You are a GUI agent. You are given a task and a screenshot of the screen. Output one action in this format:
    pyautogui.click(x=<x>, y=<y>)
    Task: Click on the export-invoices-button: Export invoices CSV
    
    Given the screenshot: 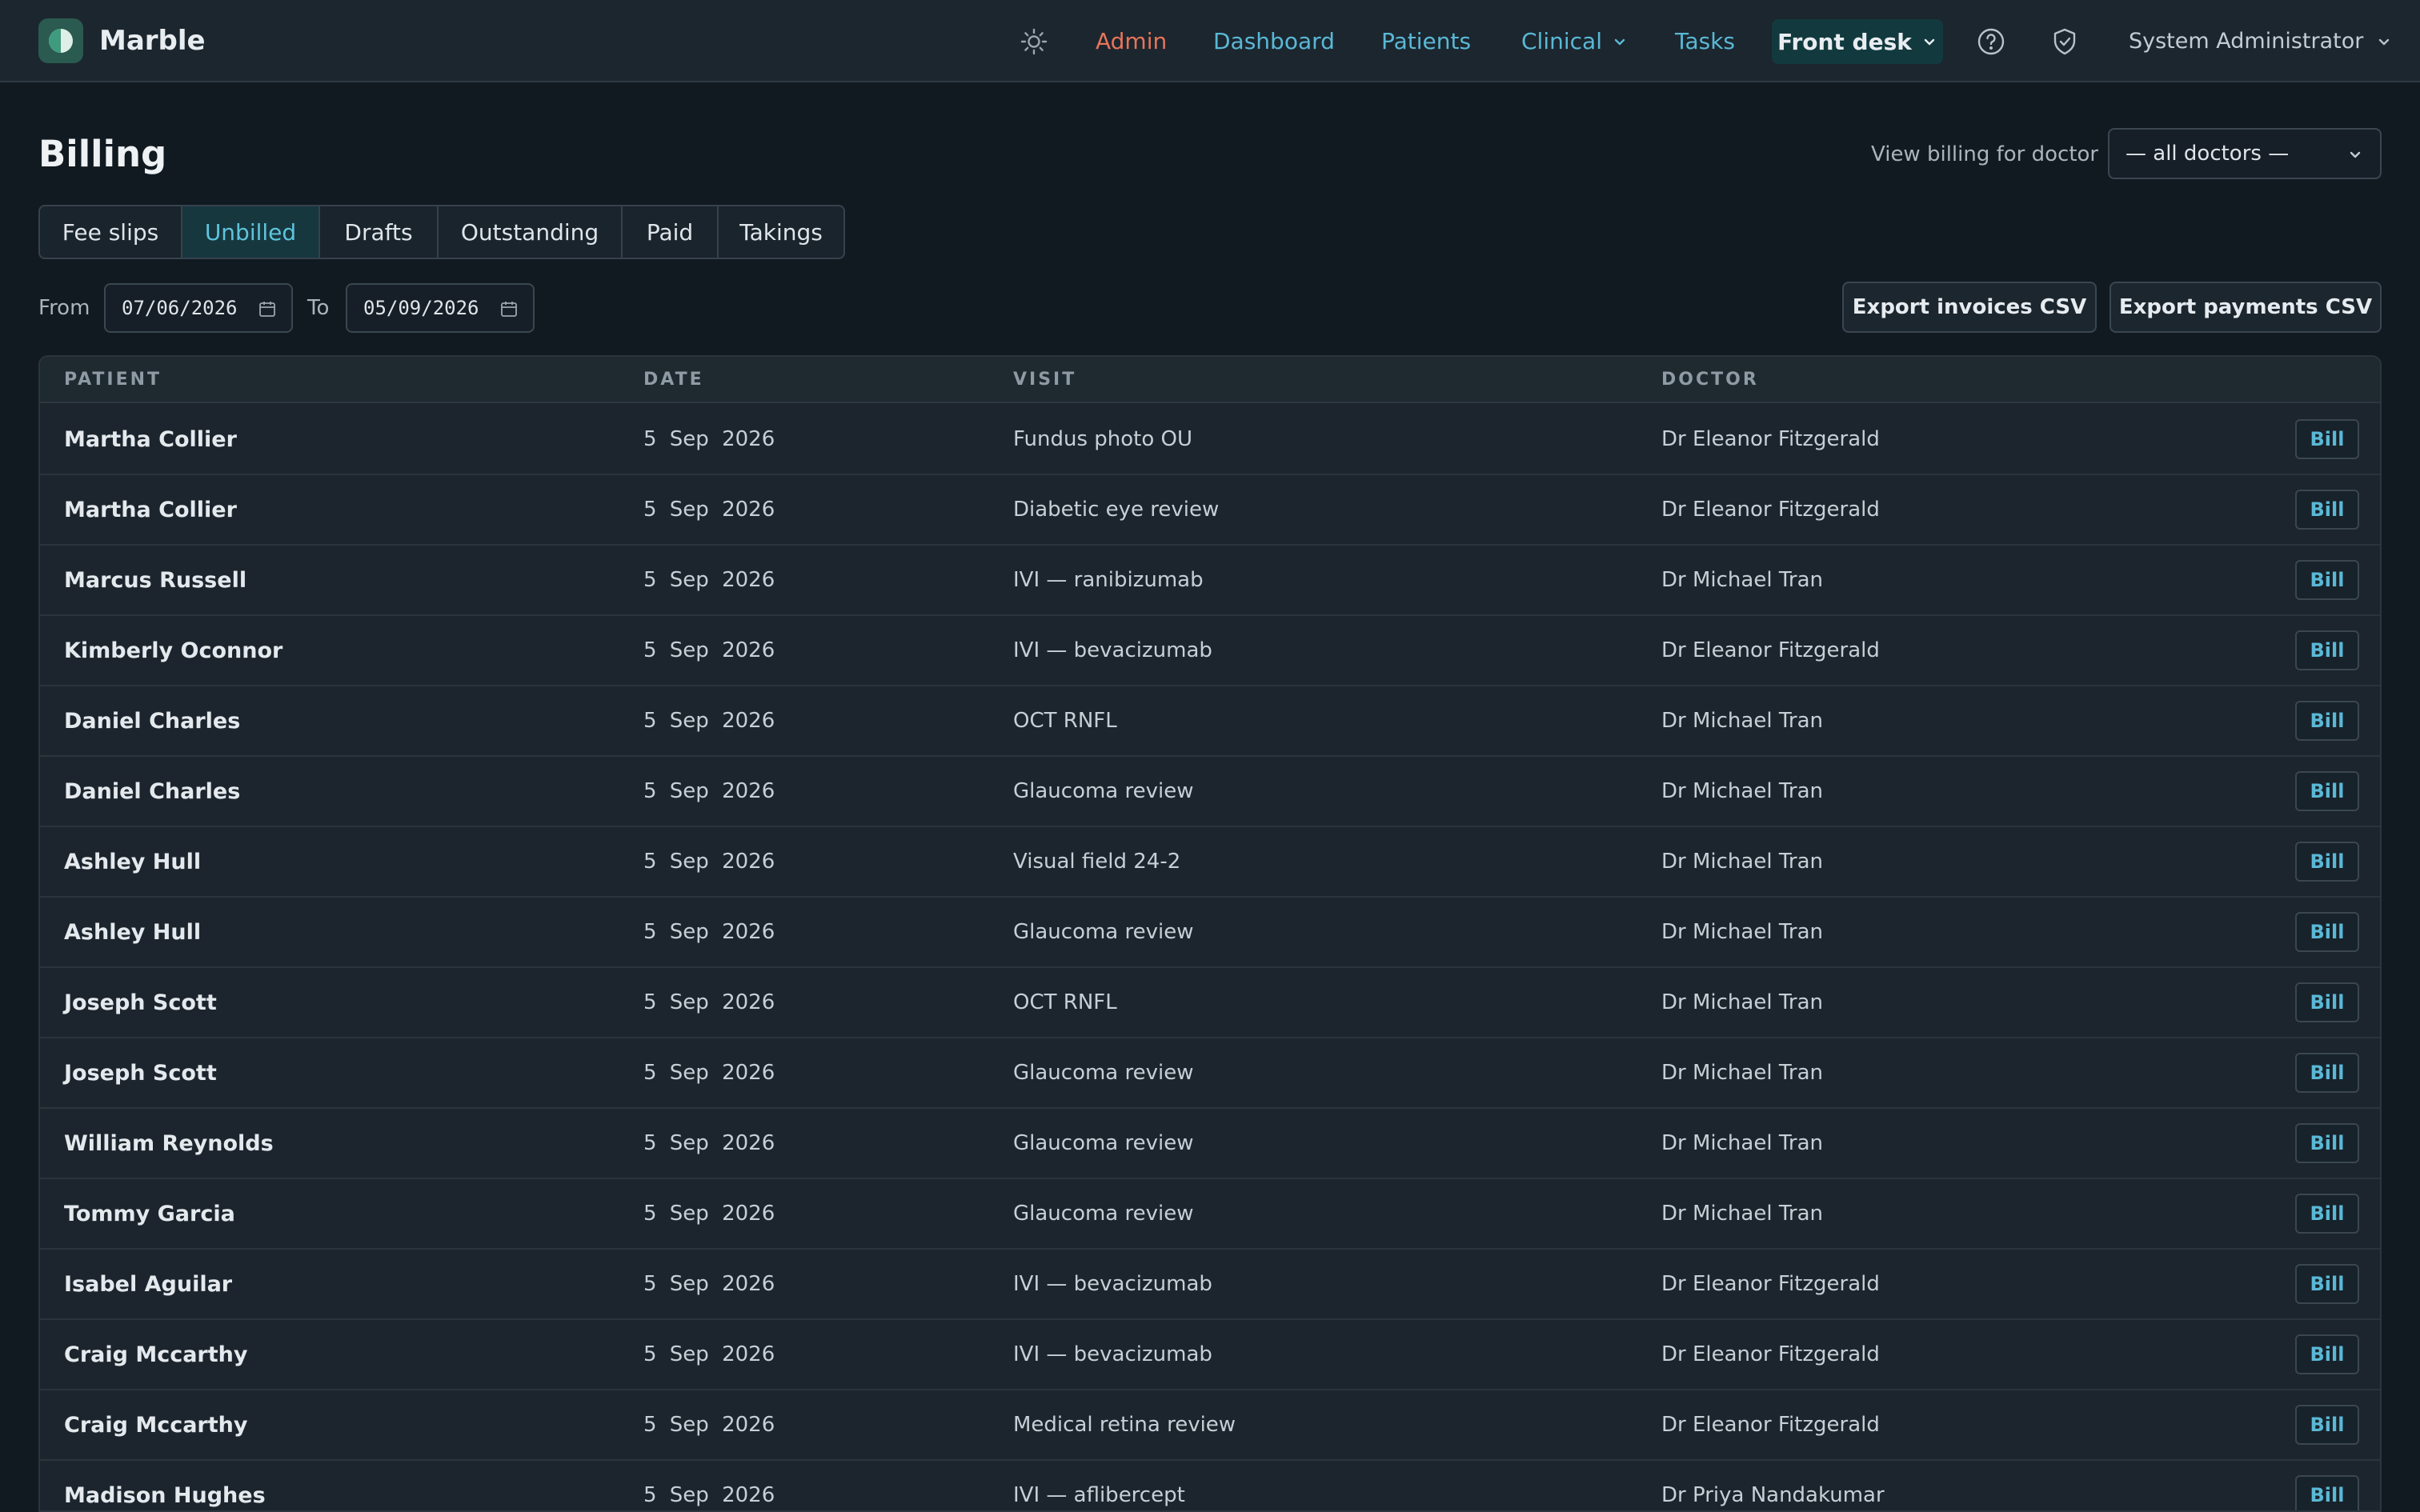 What is the action you would take?
    pyautogui.click(x=1969, y=307)
    